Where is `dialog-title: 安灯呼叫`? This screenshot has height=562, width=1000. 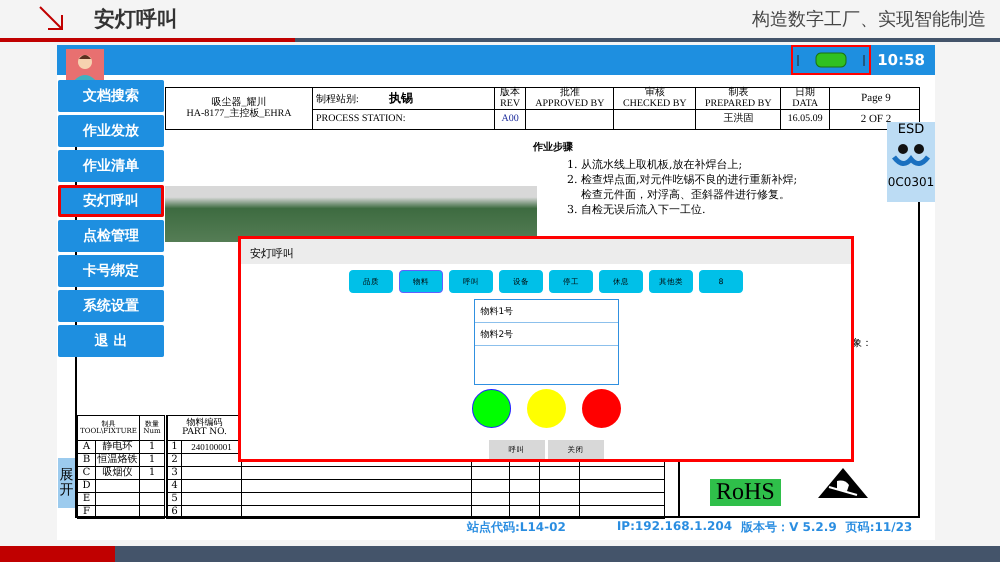 dialog-title: 安灯呼叫 is located at coordinates (546, 251).